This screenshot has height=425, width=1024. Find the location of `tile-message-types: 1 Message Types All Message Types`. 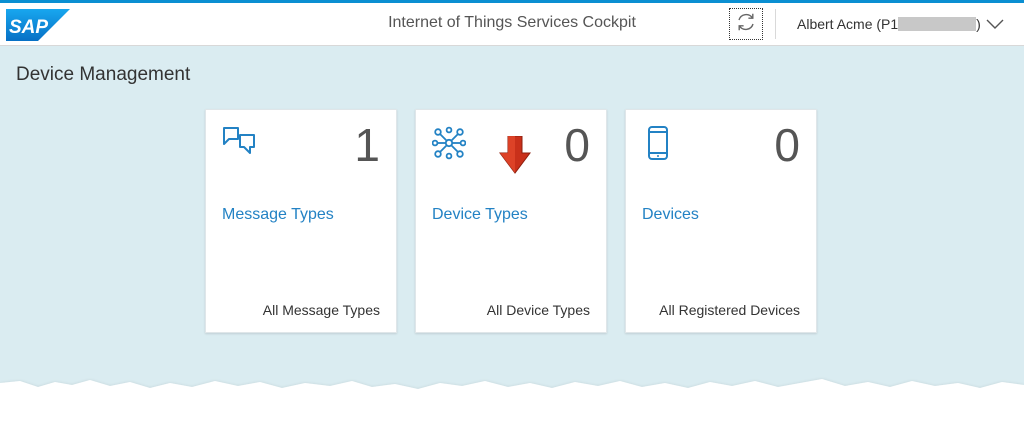

tile-message-types: 1 Message Types All Message Types is located at coordinates (301, 221).